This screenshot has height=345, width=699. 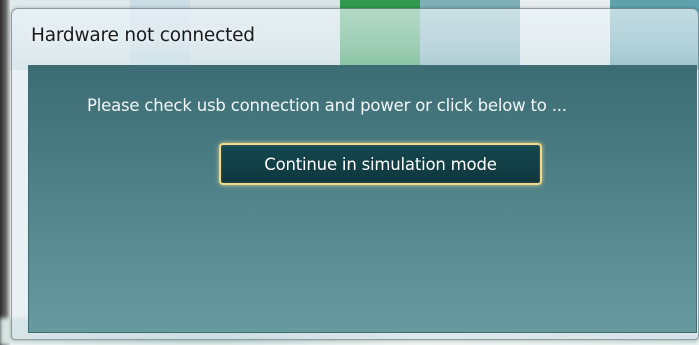 I want to click on continue-simulation-button: Continue in simulation mode, so click(x=380, y=164).